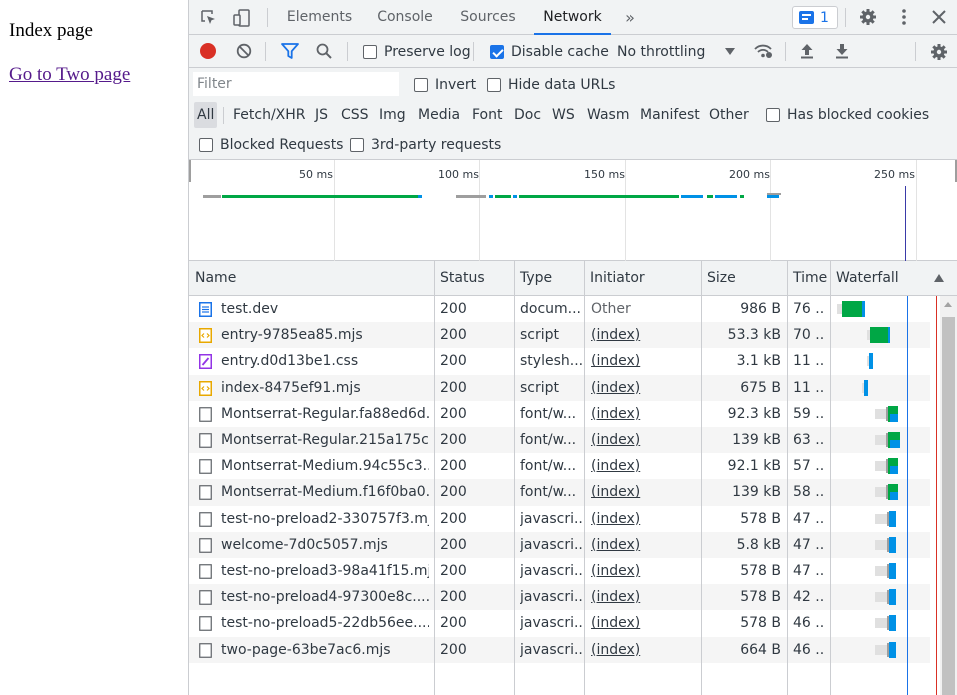 The height and width of the screenshot is (695, 957). What do you see at coordinates (209, 18) in the screenshot?
I see `inspect-element-icon` at bounding box center [209, 18].